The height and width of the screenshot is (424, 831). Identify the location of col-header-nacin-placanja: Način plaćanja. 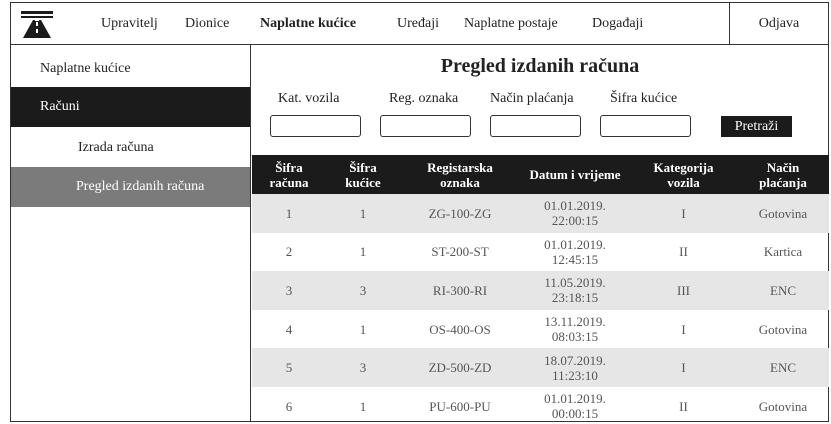
(783, 174).